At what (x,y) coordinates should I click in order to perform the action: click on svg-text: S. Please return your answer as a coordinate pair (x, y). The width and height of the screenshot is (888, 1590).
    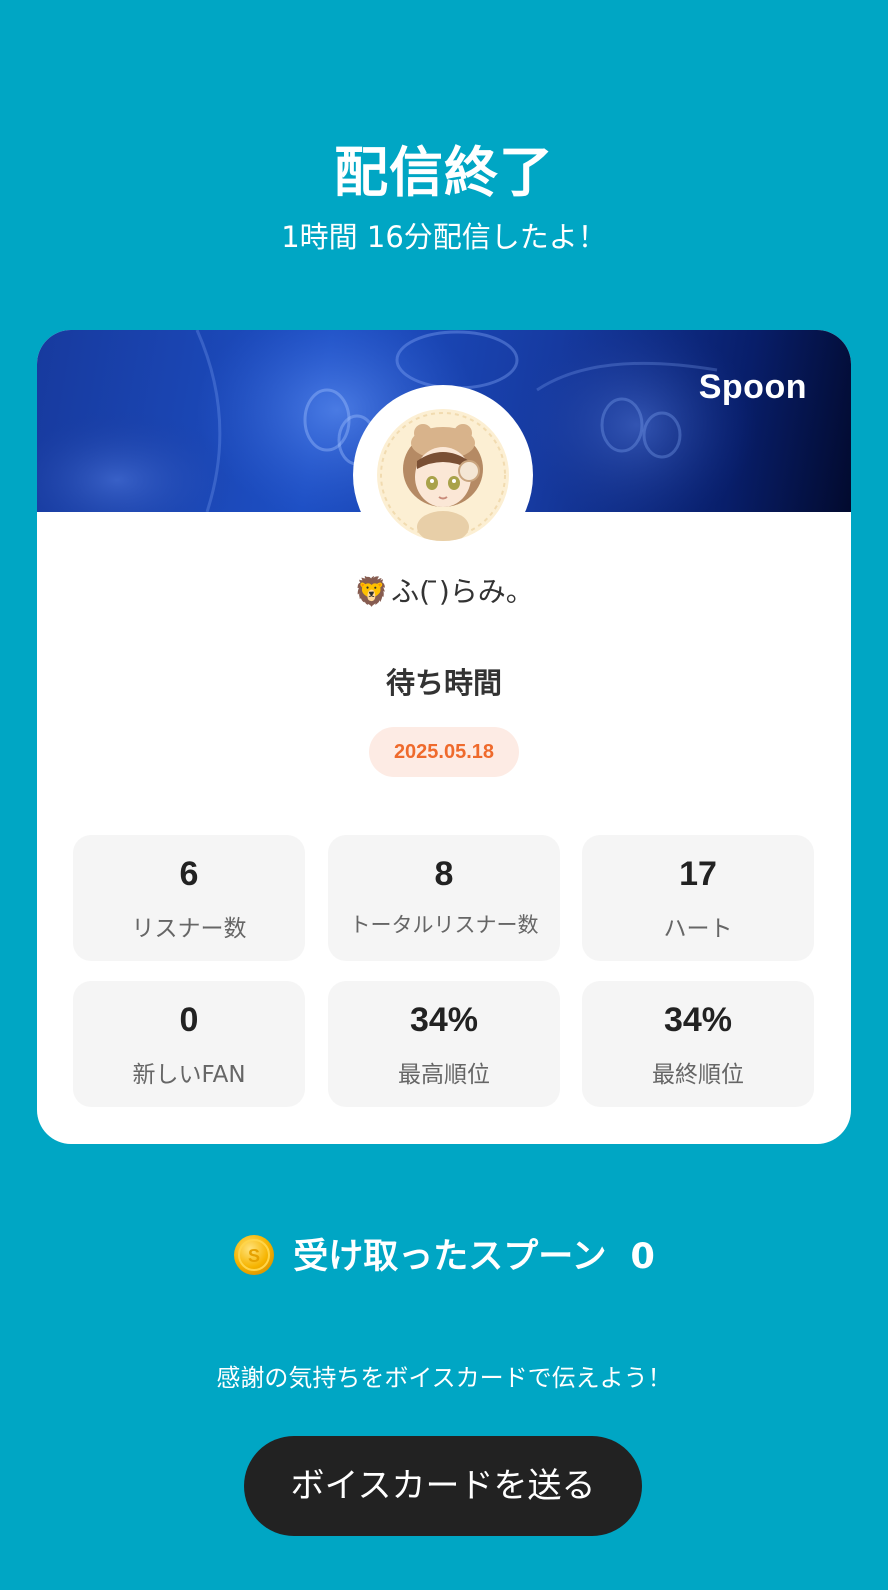
    Looking at the image, I should click on (254, 1256).